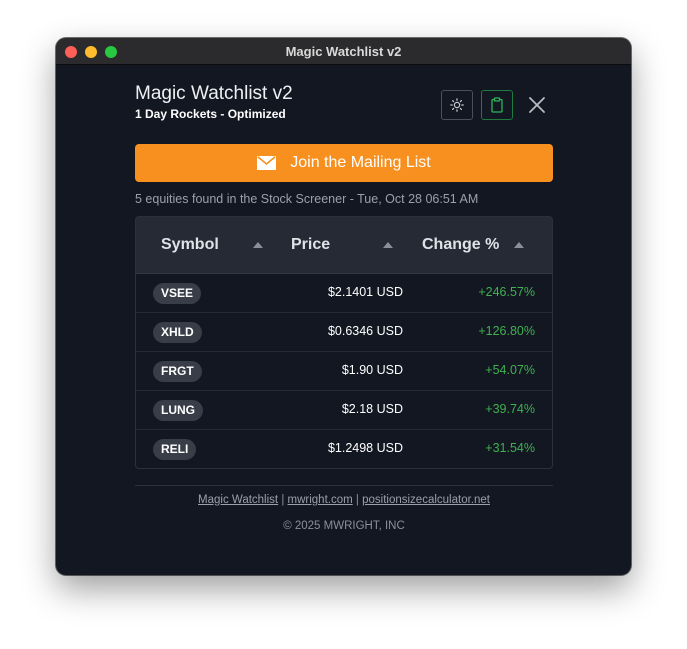 The height and width of the screenshot is (649, 687). I want to click on close-button, so click(537, 105).